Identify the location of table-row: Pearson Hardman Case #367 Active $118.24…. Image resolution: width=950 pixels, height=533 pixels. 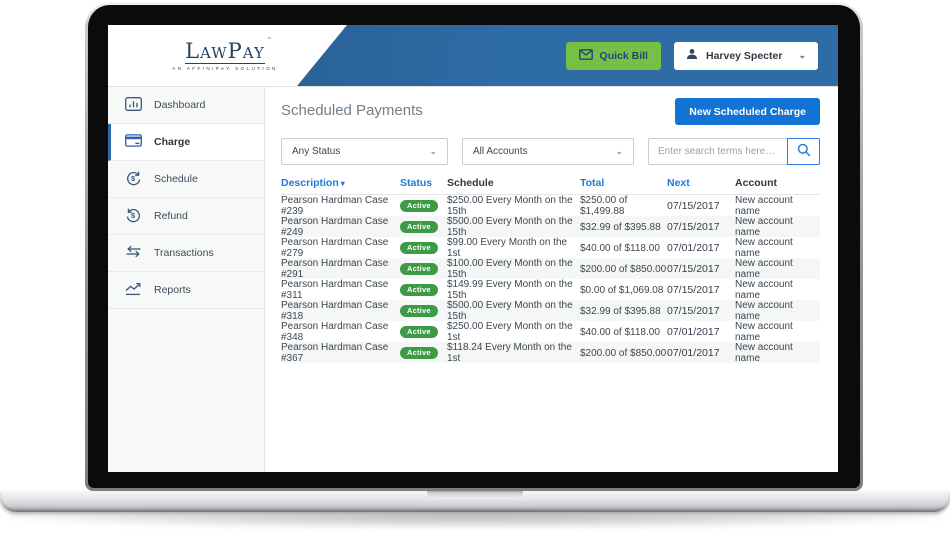
(550, 353).